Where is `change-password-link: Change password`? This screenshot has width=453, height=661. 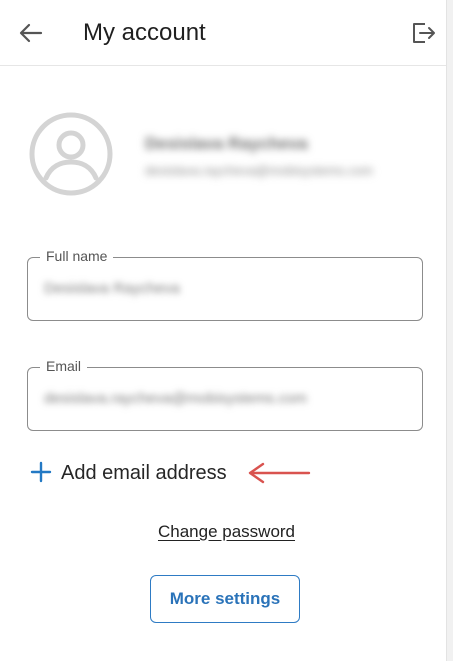
change-password-link: Change password is located at coordinates (226, 532).